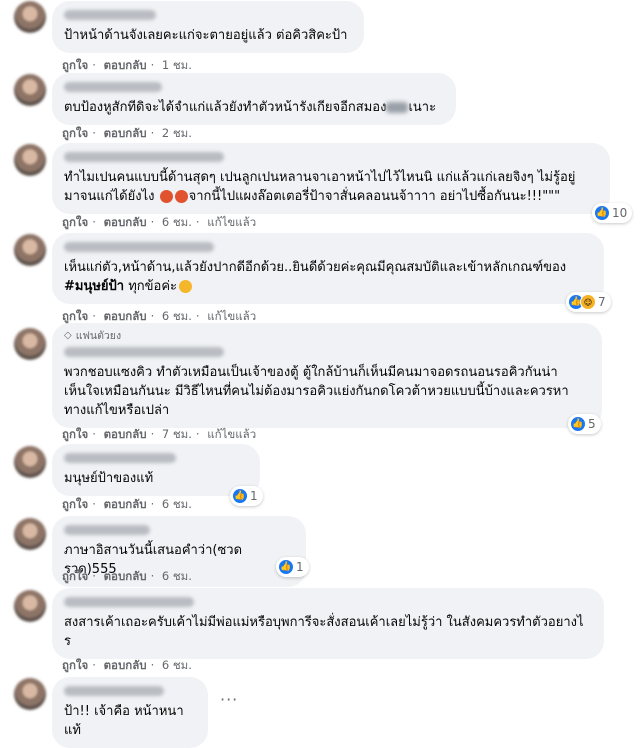 The height and width of the screenshot is (748, 640). Describe the element at coordinates (177, 434) in the screenshot. I see `timestamp: 7 ชม.` at that location.